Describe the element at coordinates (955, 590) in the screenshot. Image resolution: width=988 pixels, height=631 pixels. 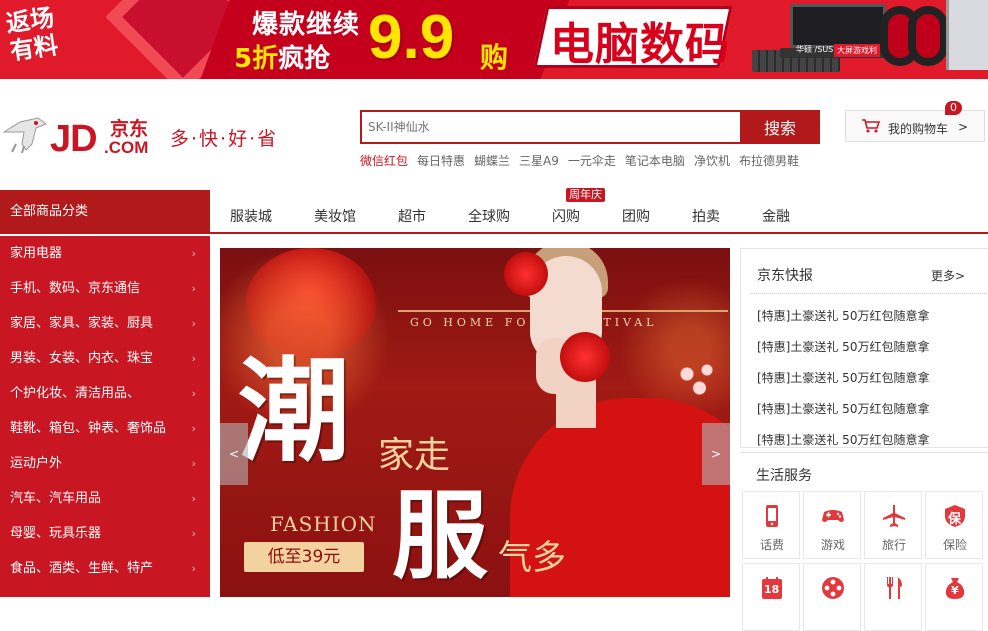
I see `money-symbol: ¥` at that location.